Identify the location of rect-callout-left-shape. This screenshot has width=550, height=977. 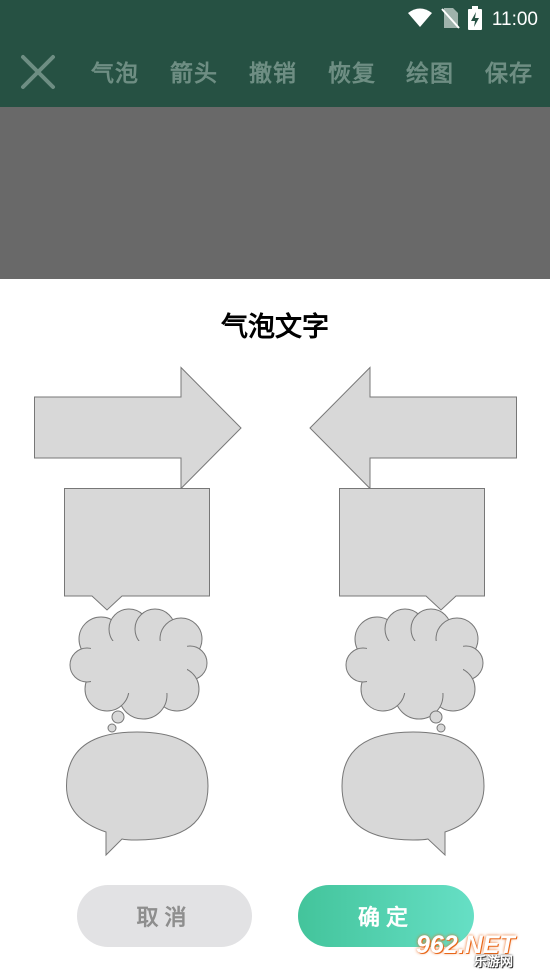
(137, 550).